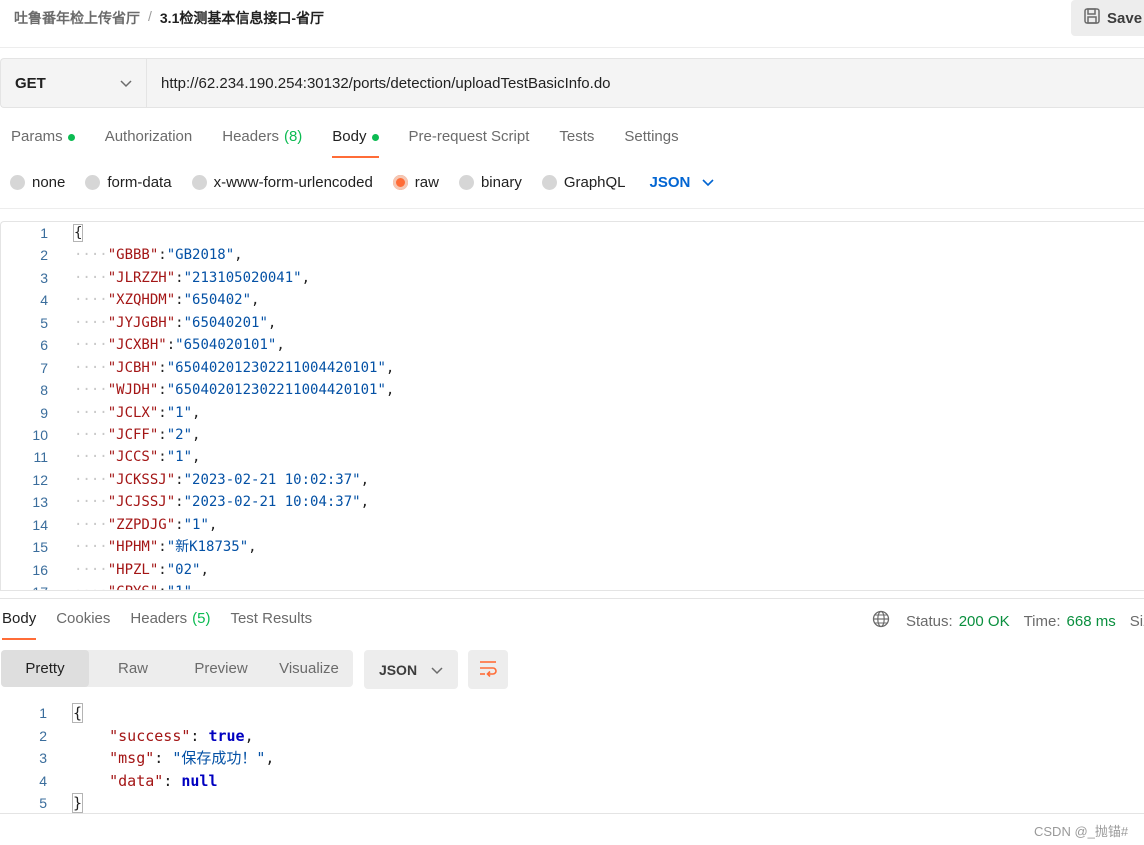 This screenshot has height=845, width=1144. What do you see at coordinates (469, 143) in the screenshot?
I see `tab-pre-request-script: Pre-request Script` at bounding box center [469, 143].